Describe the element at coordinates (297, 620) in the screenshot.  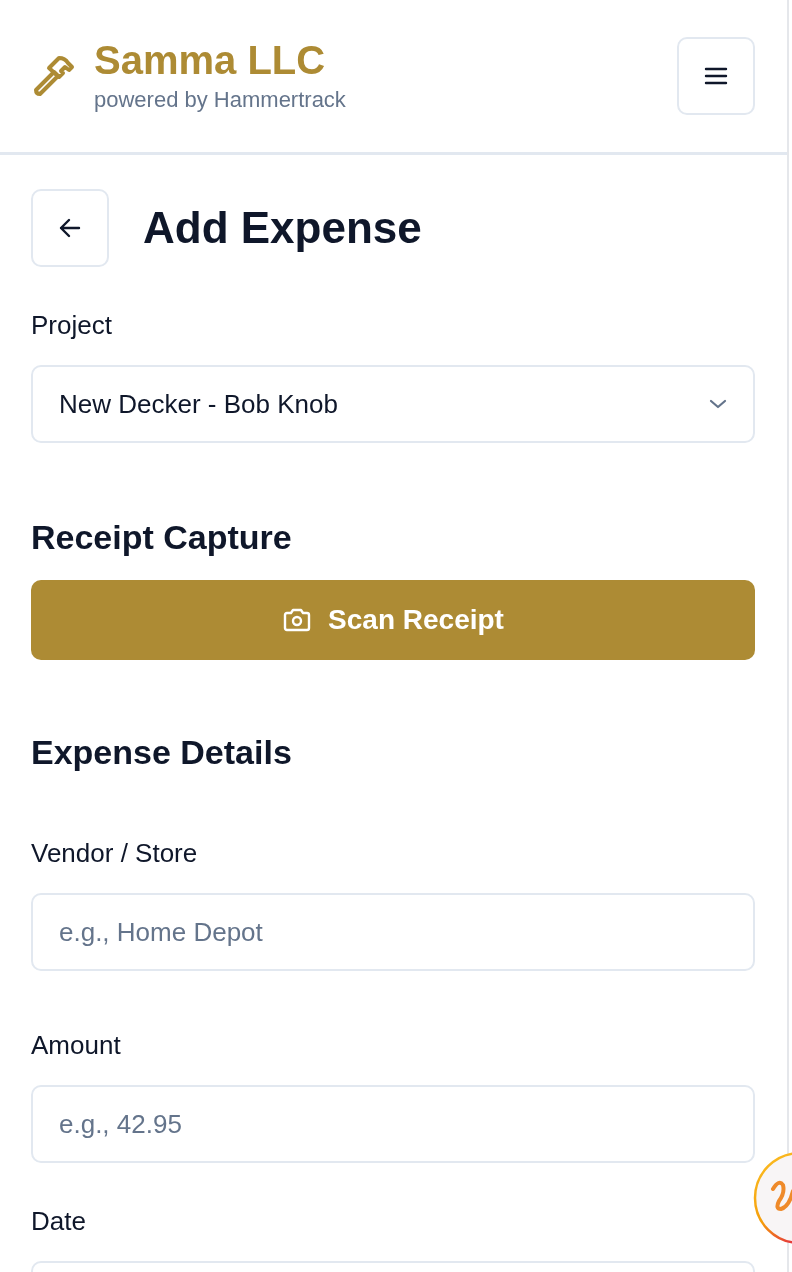
I see `camera-icon` at that location.